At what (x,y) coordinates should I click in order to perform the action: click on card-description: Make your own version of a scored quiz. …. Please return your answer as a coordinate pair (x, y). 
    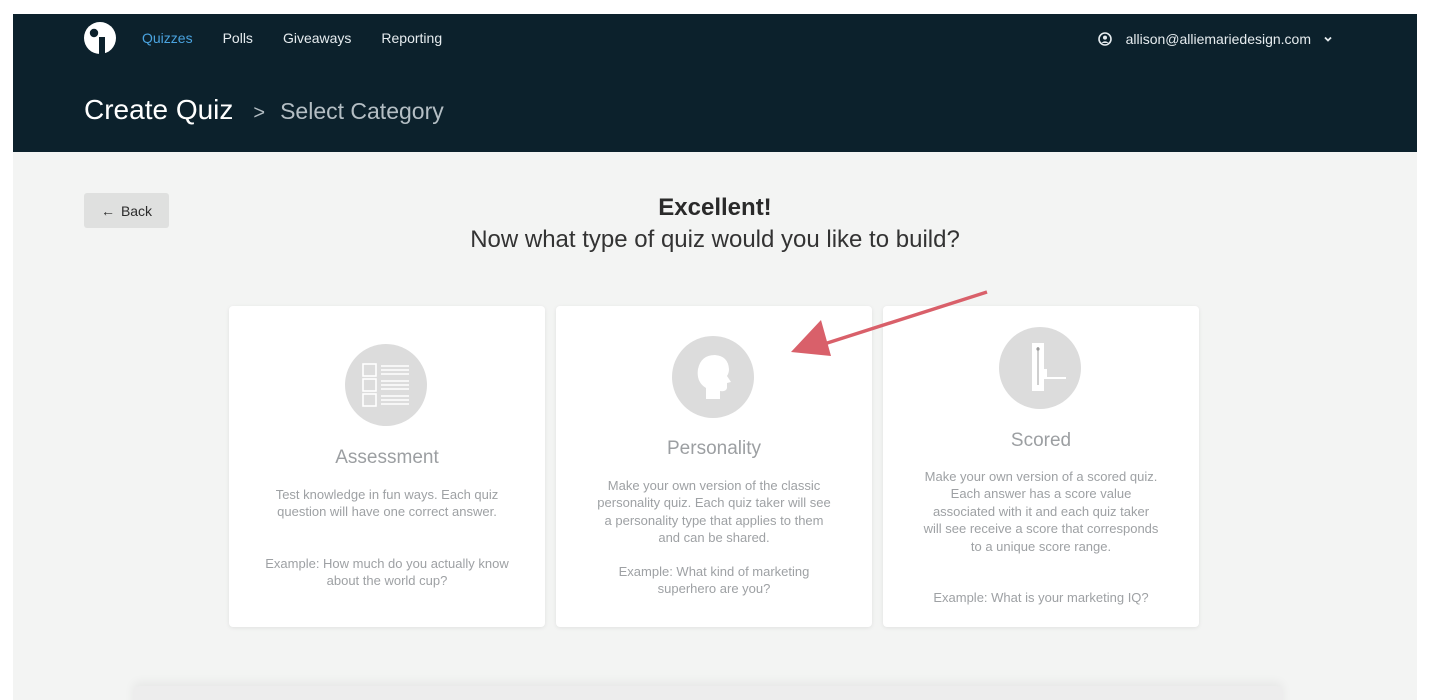
    Looking at the image, I should click on (1041, 511).